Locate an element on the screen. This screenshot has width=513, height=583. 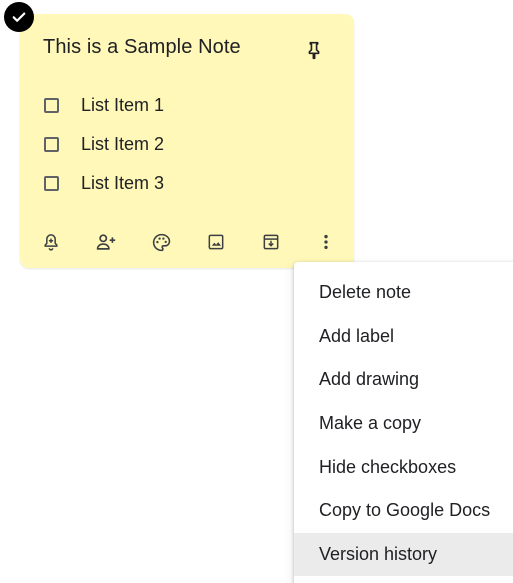
collaborator-icon is located at coordinates (106, 242).